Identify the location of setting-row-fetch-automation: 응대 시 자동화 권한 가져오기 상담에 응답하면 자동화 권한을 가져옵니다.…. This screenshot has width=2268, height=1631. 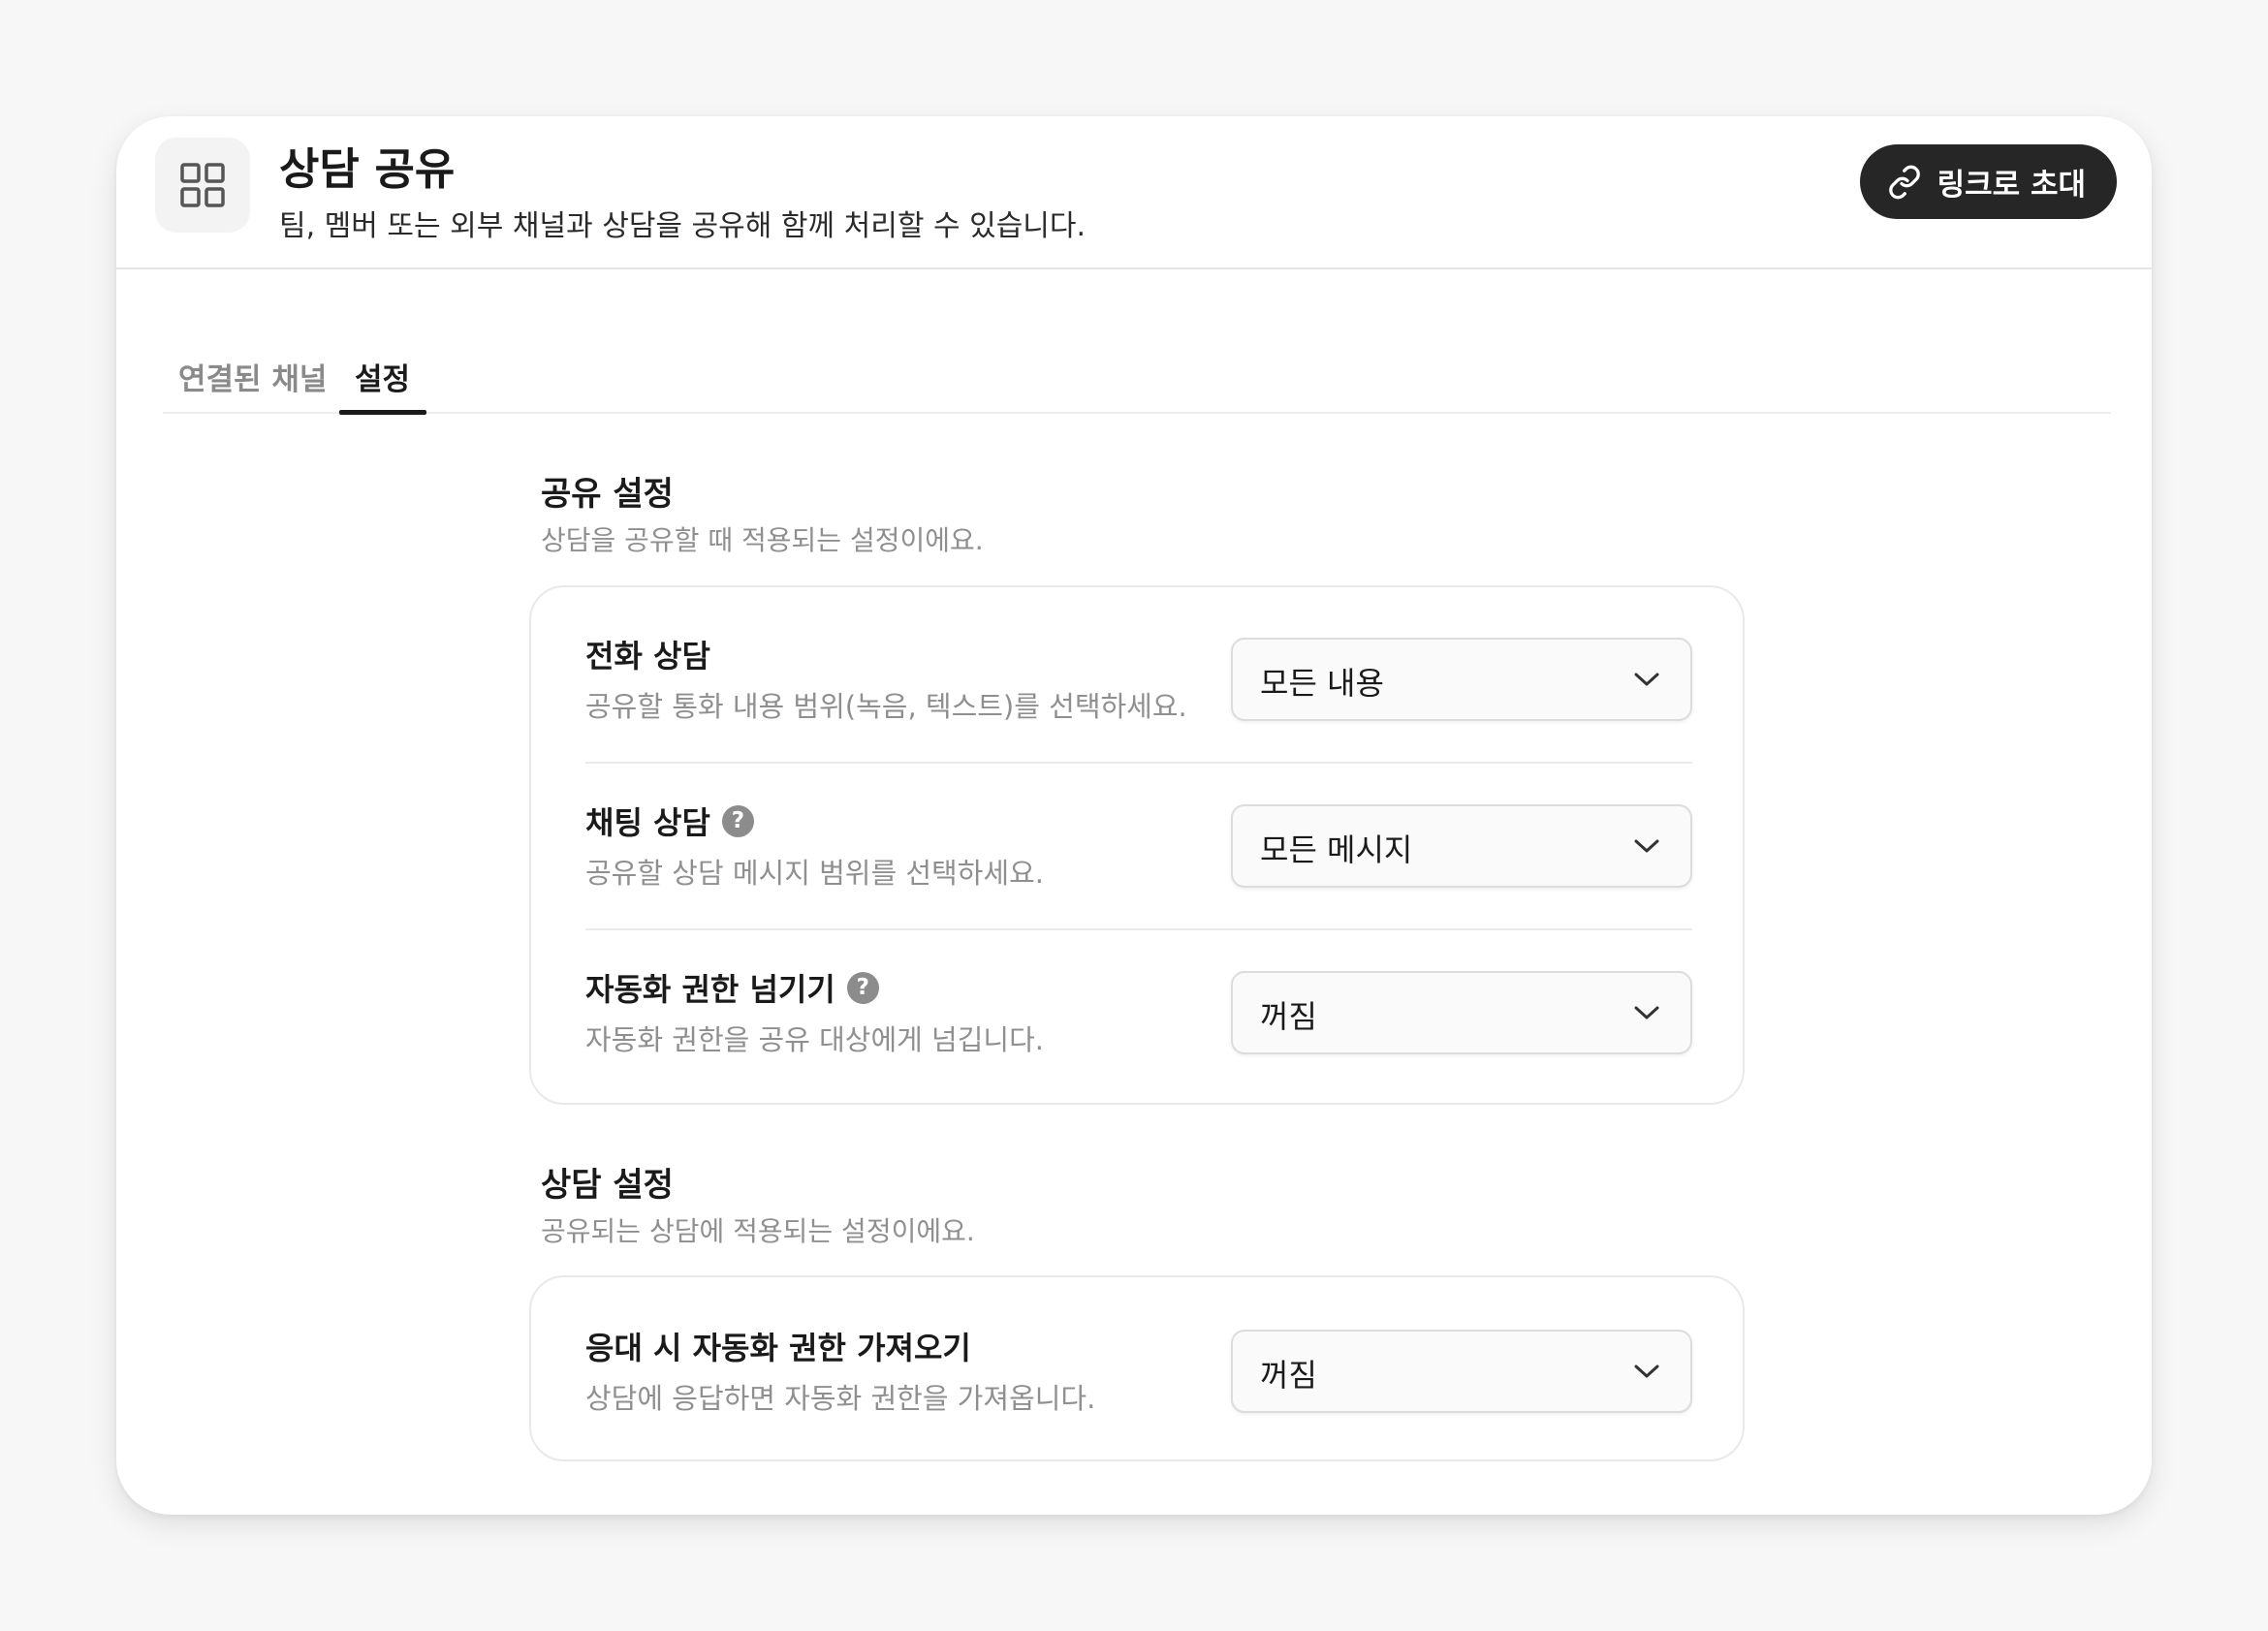
(1139, 1369).